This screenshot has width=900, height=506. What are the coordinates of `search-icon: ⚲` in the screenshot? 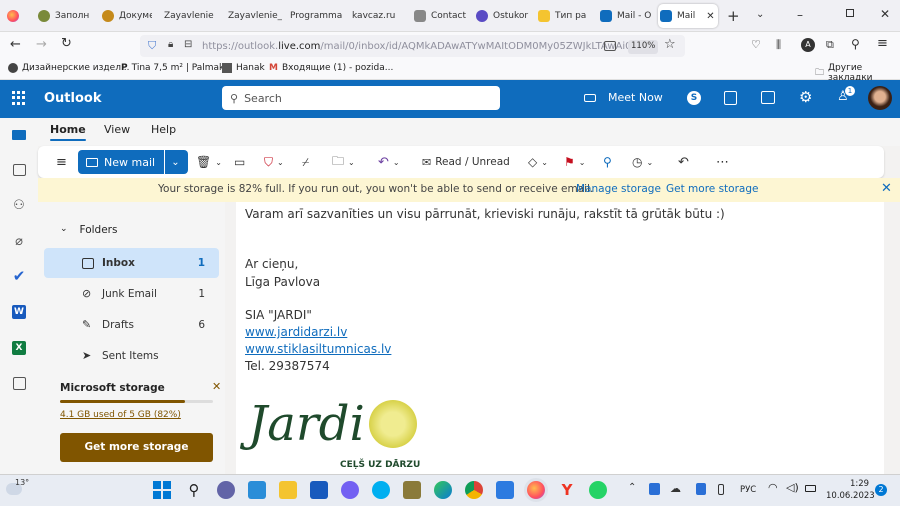 It's located at (194, 490).